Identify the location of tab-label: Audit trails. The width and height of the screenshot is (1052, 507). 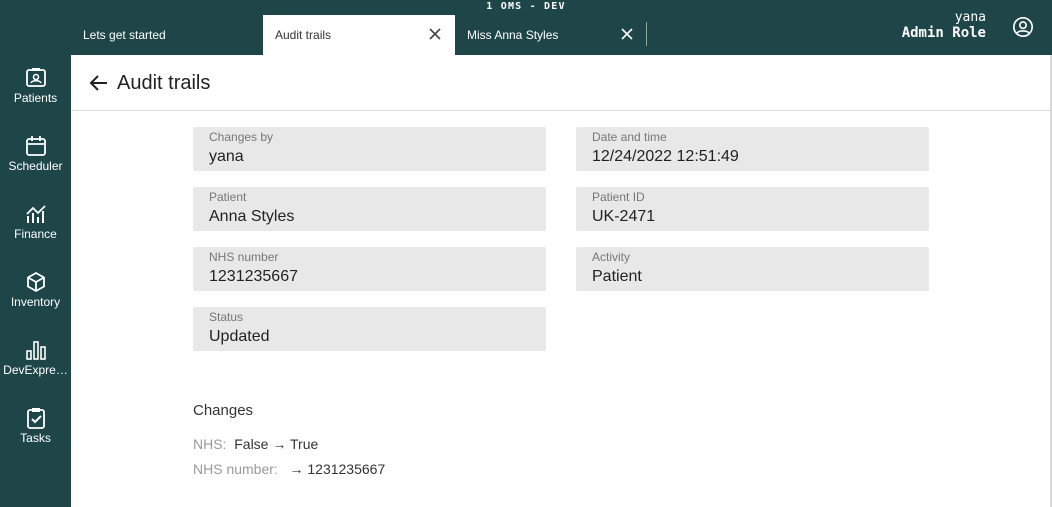
(303, 35).